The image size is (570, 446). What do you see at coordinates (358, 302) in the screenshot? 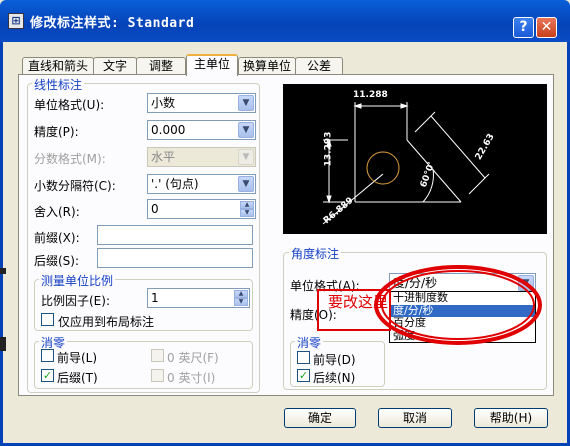
I see `annotation-text: 要改这里` at bounding box center [358, 302].